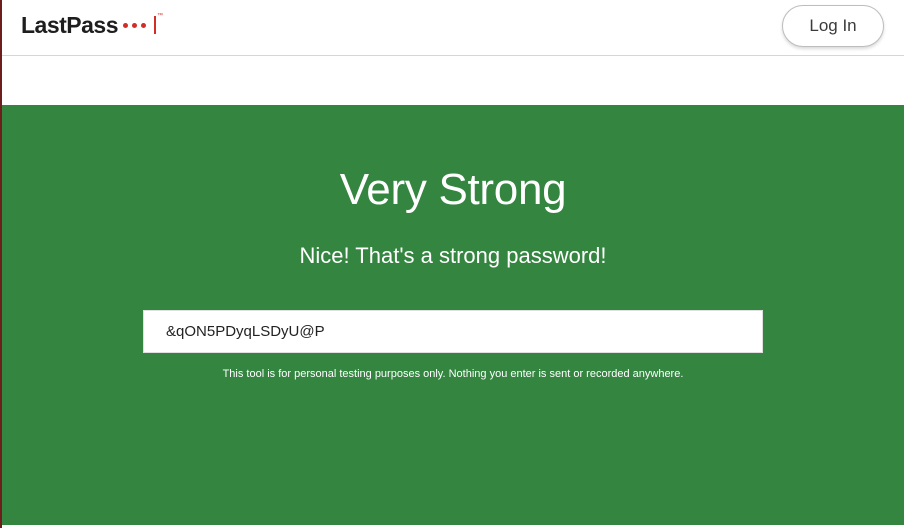 This screenshot has height=528, width=908. What do you see at coordinates (140, 25) in the screenshot?
I see `logo-dots-icon` at bounding box center [140, 25].